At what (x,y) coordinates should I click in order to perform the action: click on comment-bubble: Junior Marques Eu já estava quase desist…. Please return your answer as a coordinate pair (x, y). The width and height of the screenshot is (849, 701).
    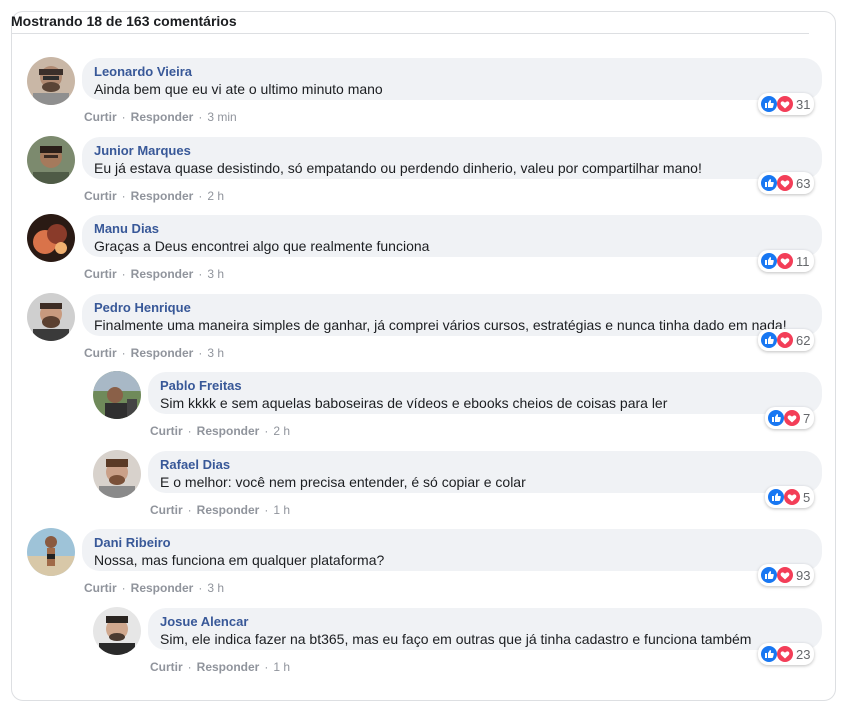
    Looking at the image, I should click on (452, 158).